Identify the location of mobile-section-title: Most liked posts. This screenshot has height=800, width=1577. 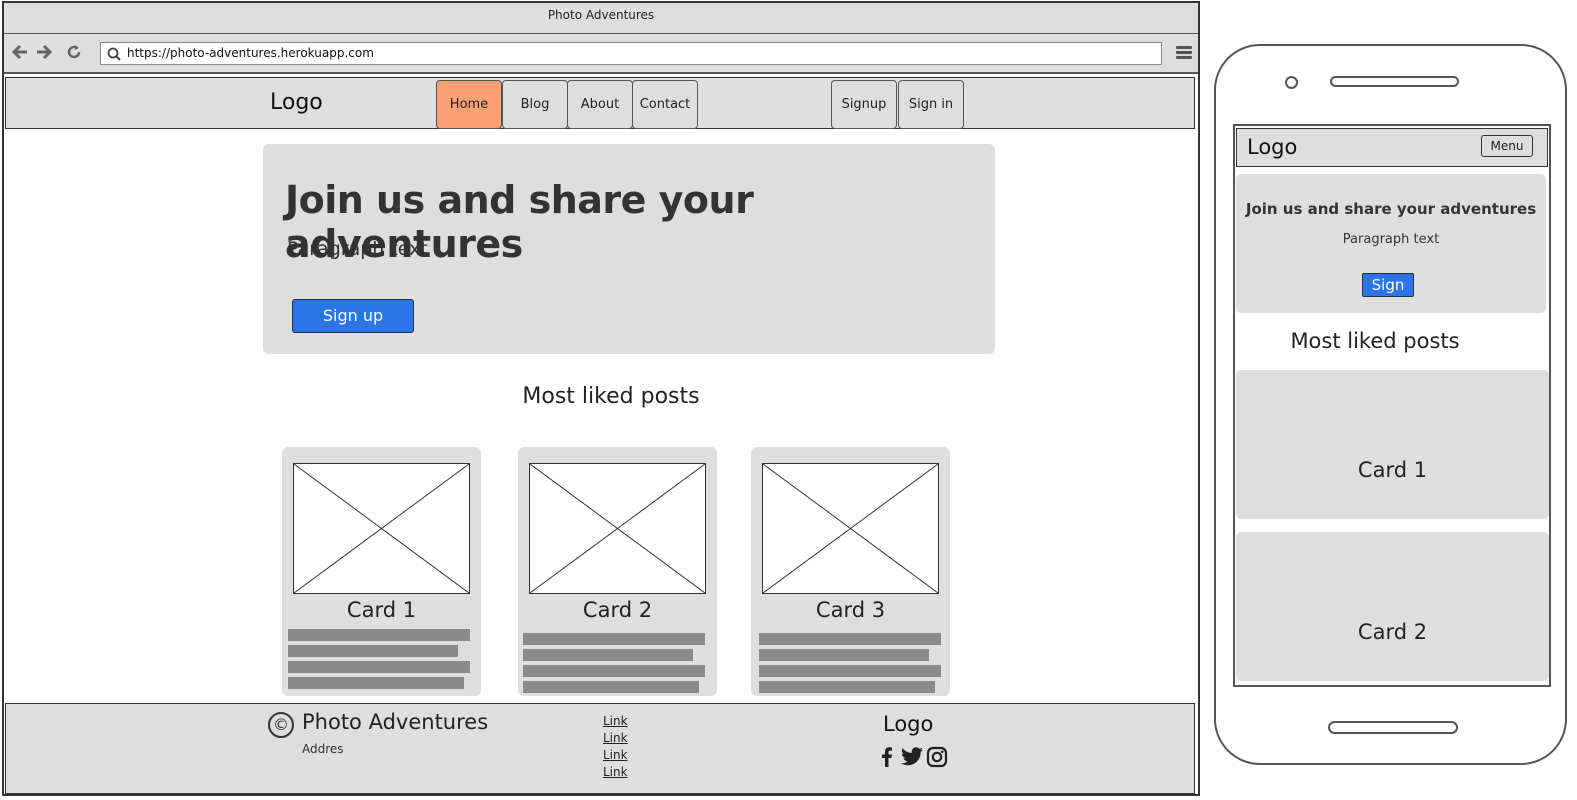
(1375, 341).